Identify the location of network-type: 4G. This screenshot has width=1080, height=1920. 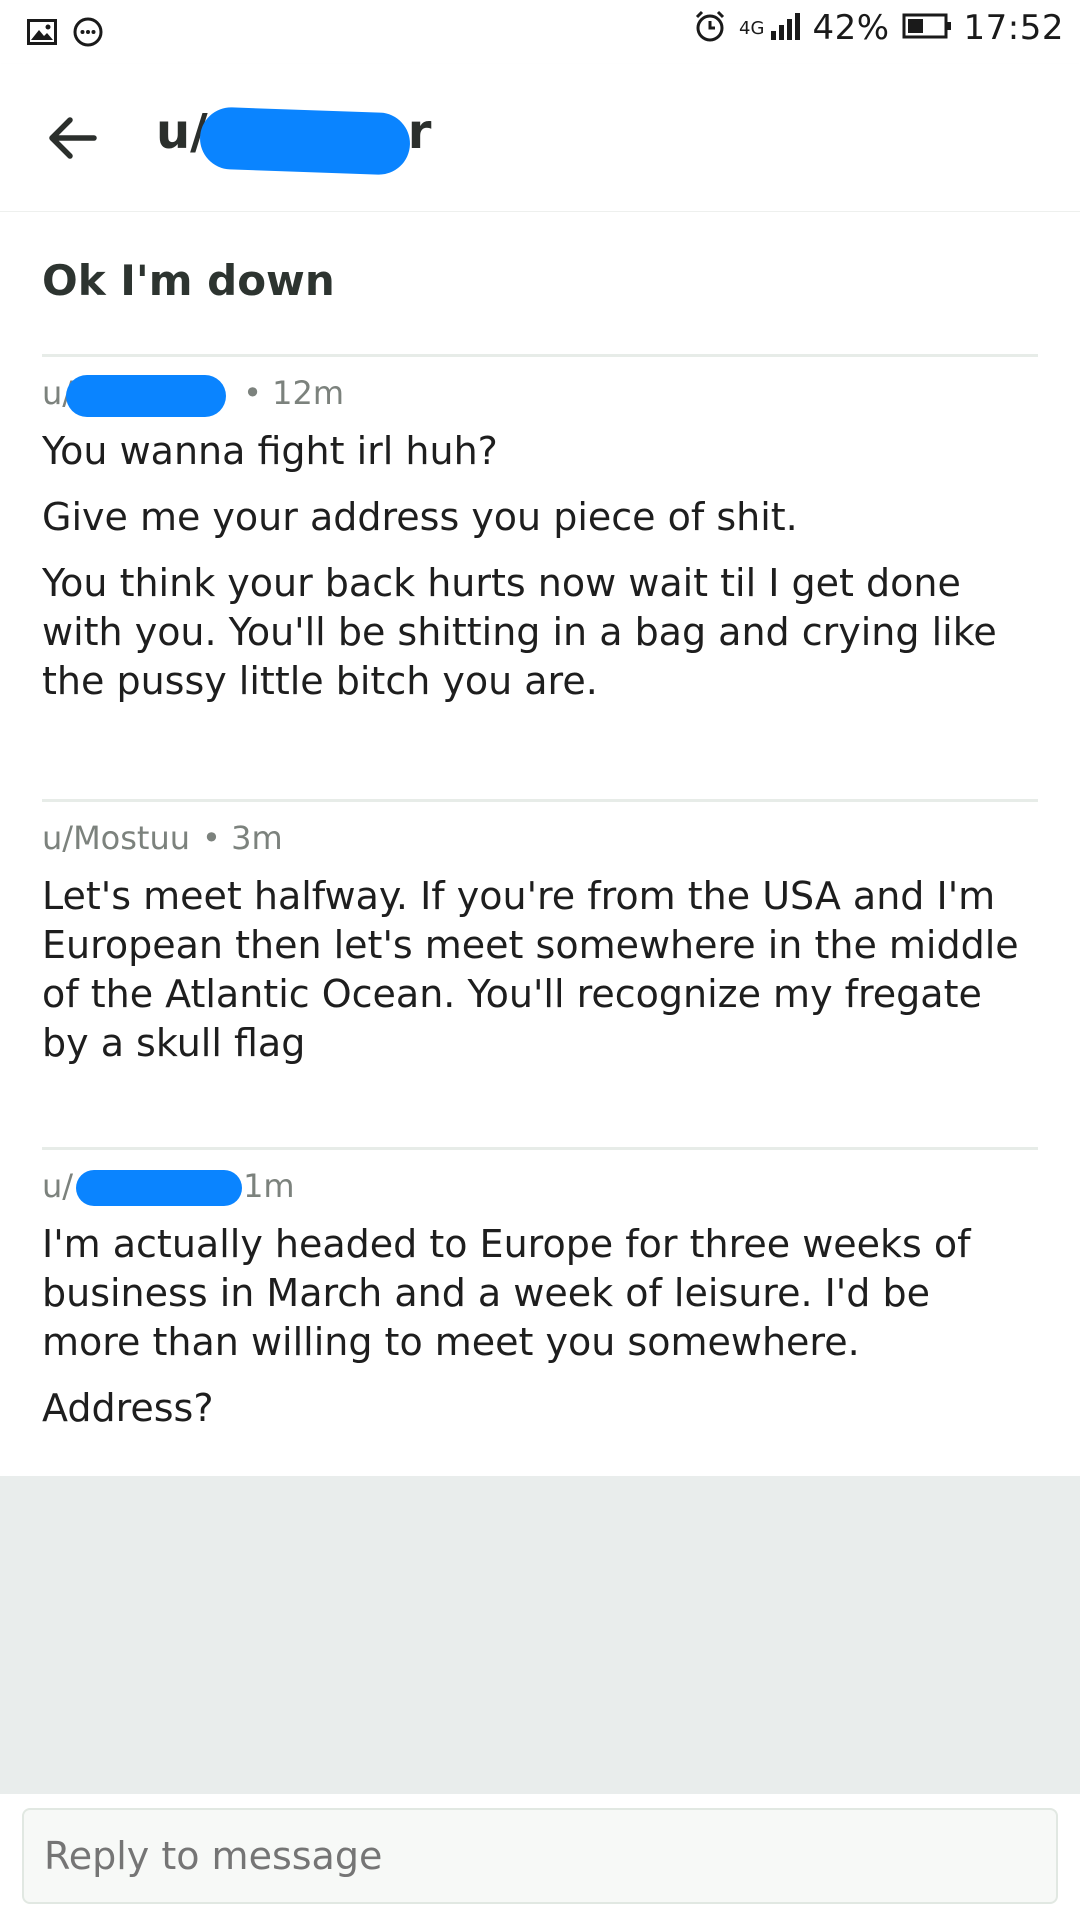
(752, 28).